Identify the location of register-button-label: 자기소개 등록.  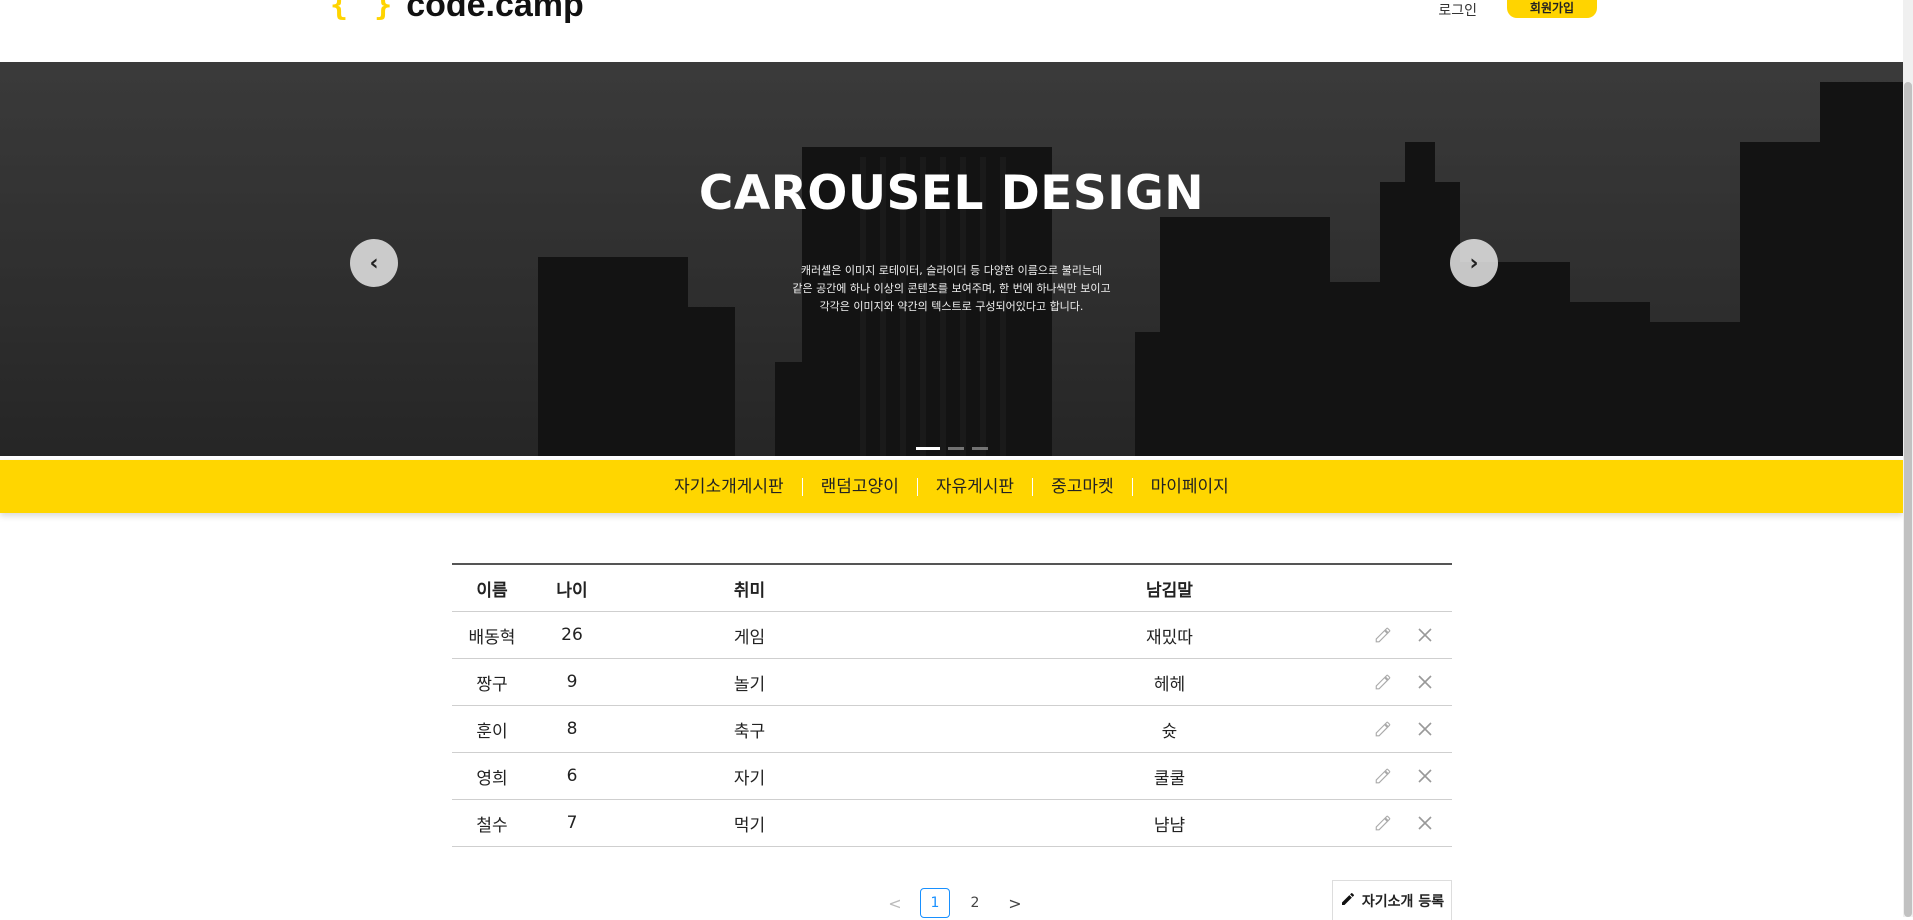
(1403, 901).